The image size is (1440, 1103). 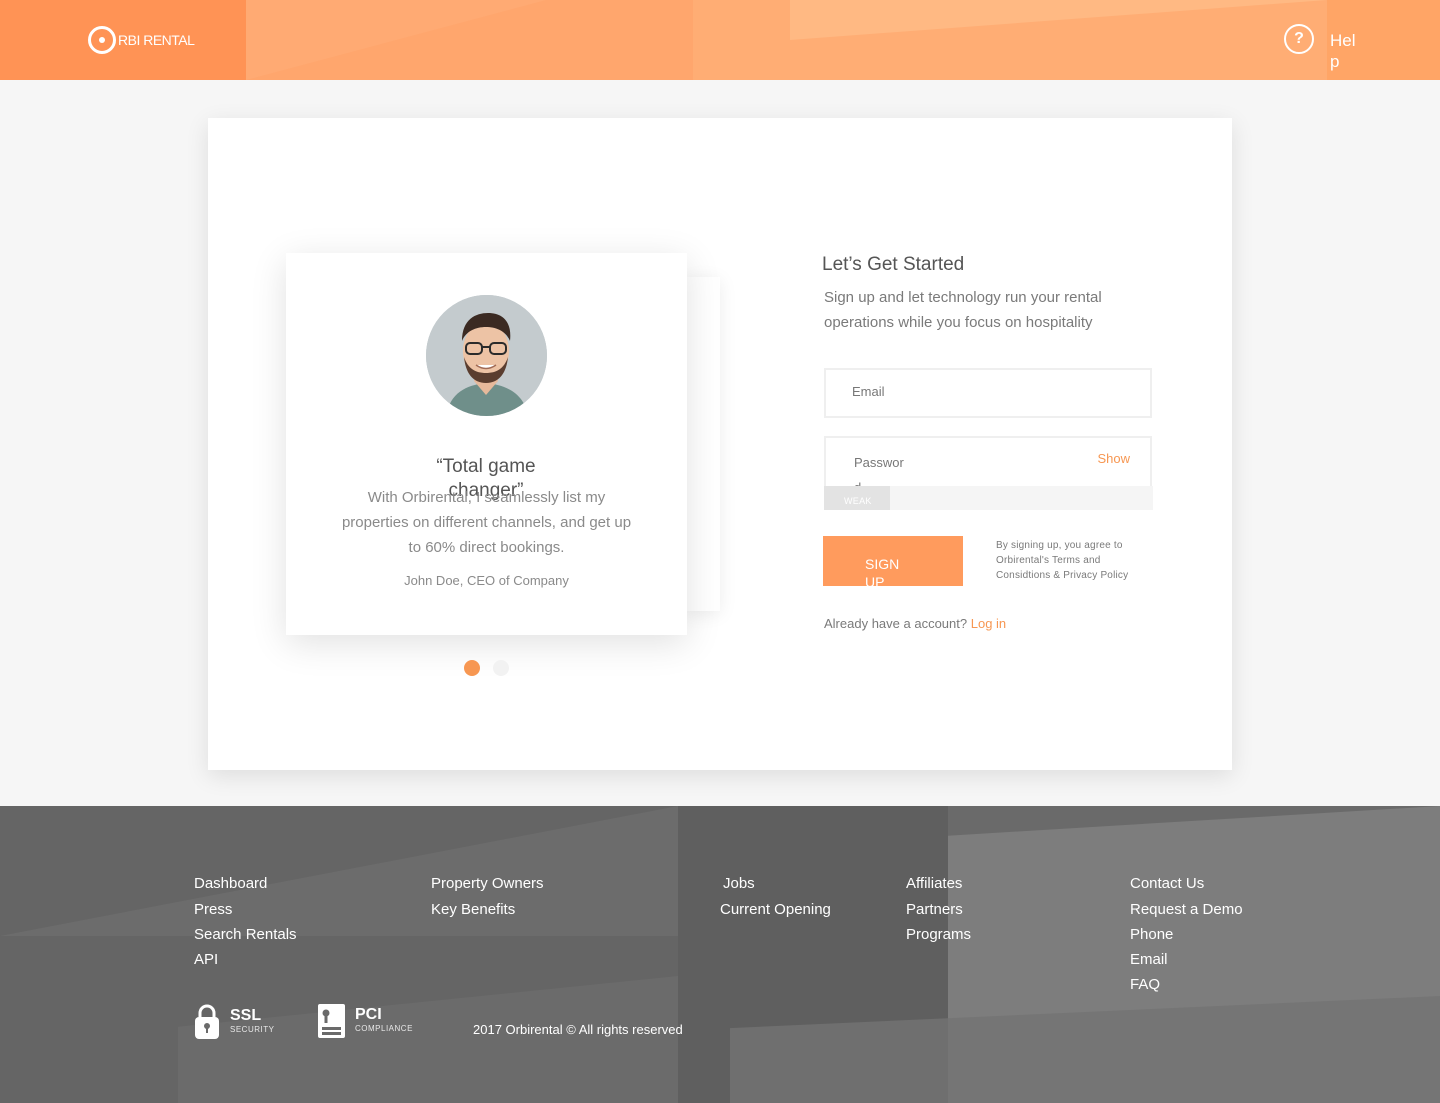 I want to click on logo-ring-icon, so click(x=102, y=40).